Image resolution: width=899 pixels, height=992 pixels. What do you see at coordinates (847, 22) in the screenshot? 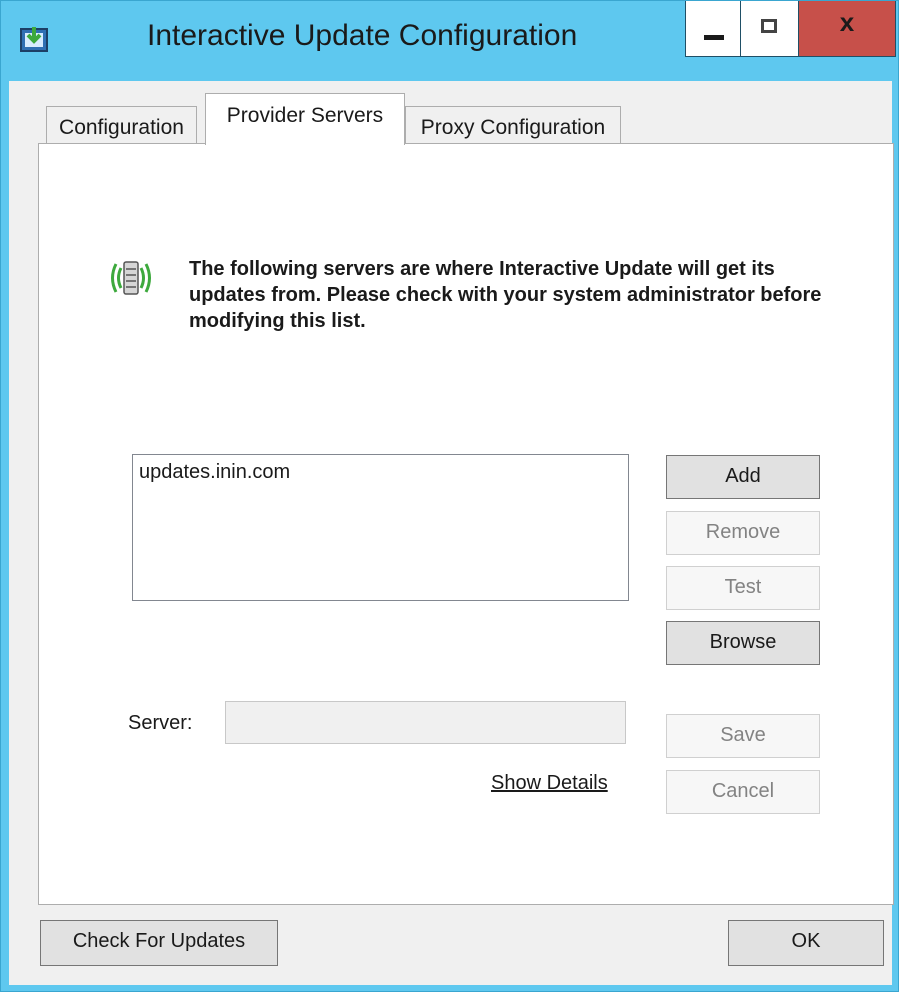
I see `close-icon: x` at bounding box center [847, 22].